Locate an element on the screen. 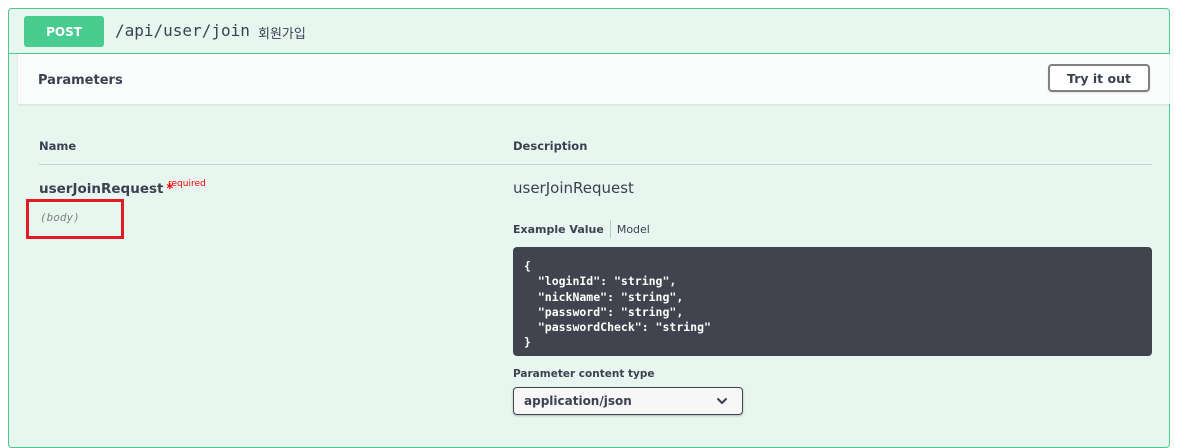 This screenshot has width=1184, height=448. parameter-name: userJoinRequest * is located at coordinates (106, 189).